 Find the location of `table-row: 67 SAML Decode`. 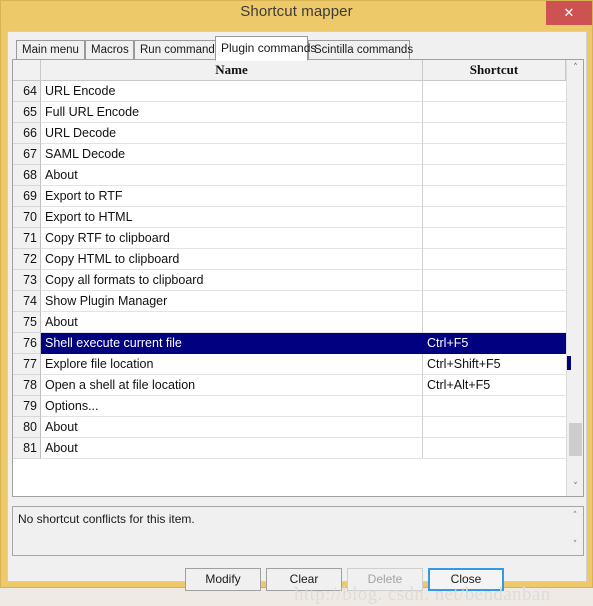

table-row: 67 SAML Decode is located at coordinates (289, 154).